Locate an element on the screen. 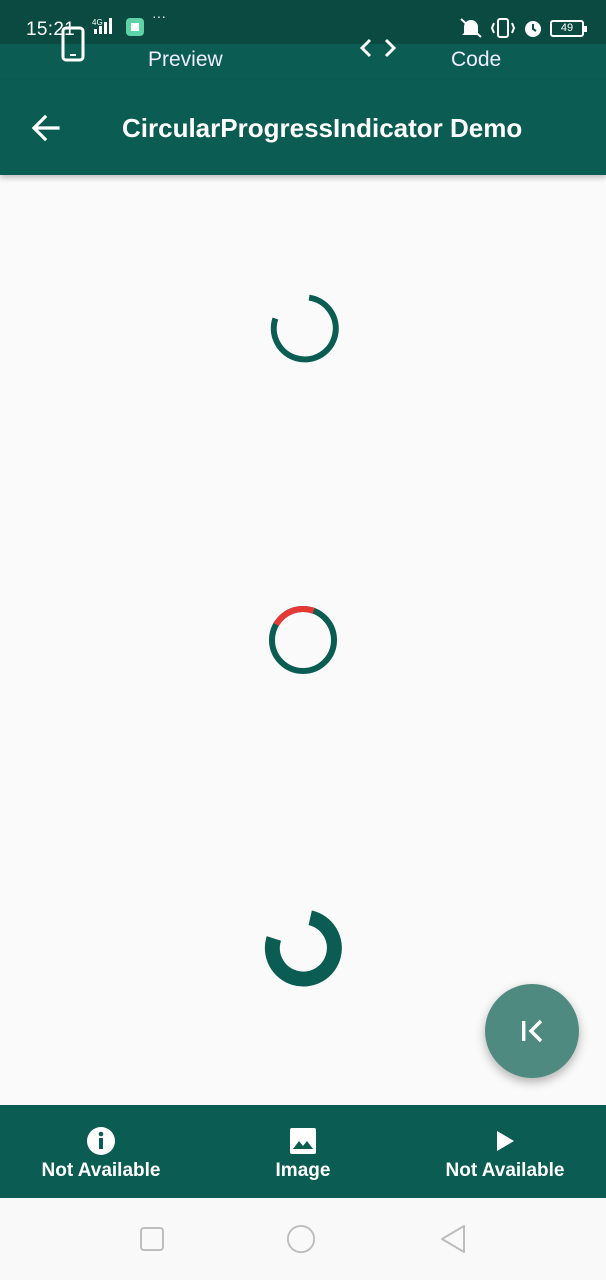  system-navigation-bar is located at coordinates (303, 1239).